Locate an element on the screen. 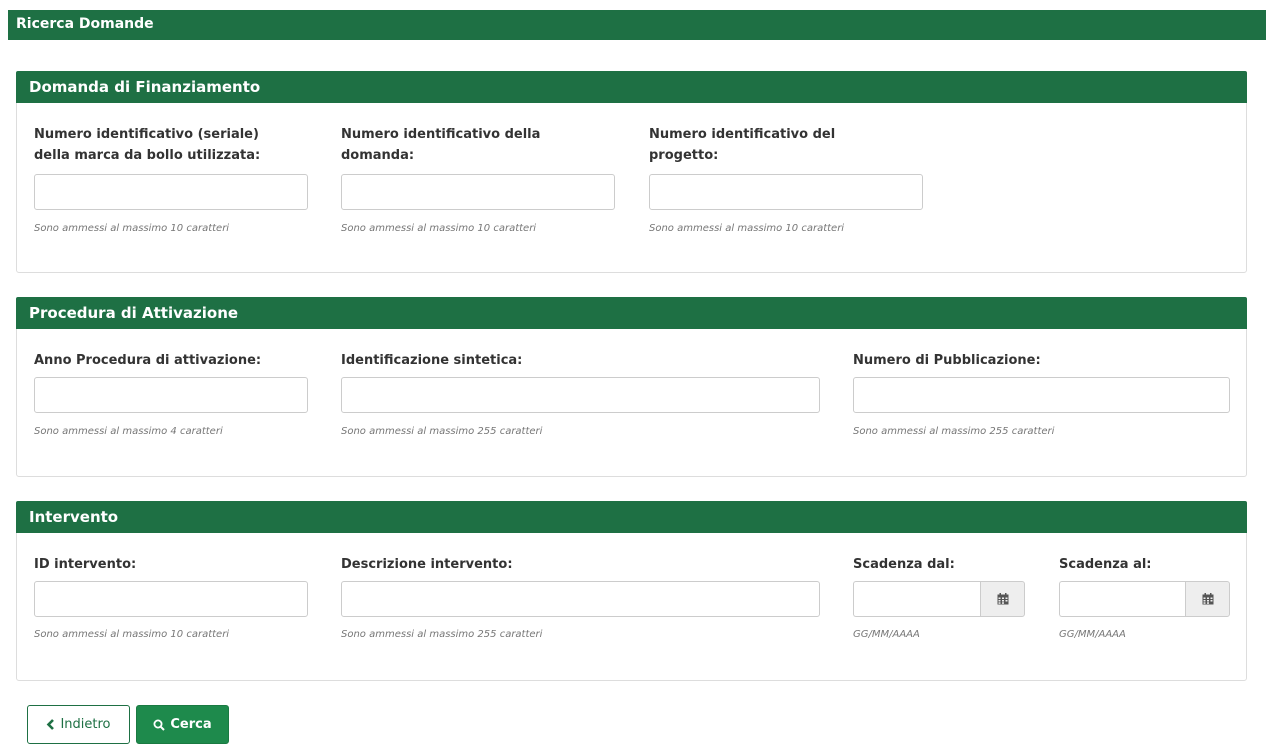 The height and width of the screenshot is (755, 1266). label-anno-procedura: Anno Procedura di attivazione: is located at coordinates (148, 360).